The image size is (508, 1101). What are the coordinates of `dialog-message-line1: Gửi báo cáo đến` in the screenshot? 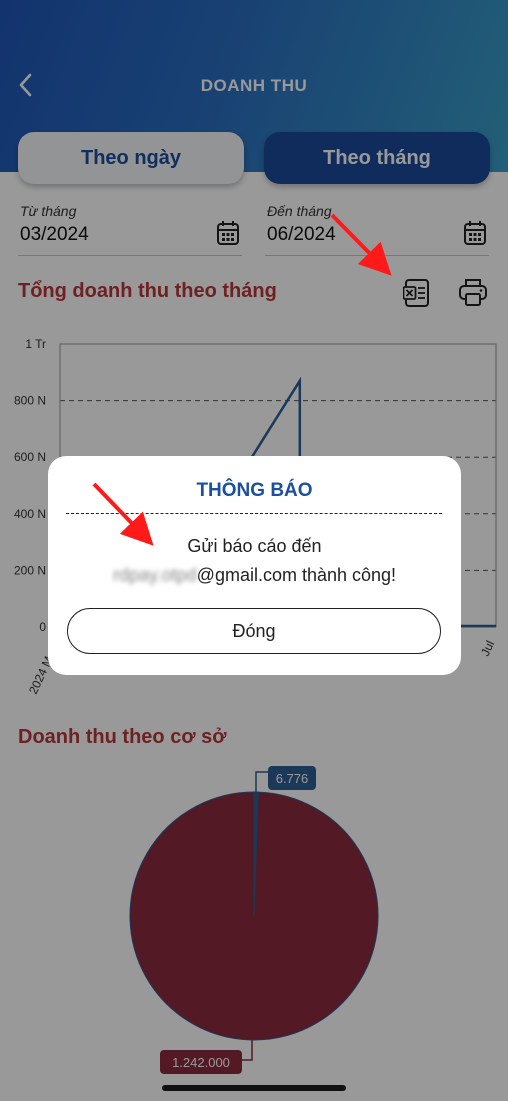 It's located at (254, 546).